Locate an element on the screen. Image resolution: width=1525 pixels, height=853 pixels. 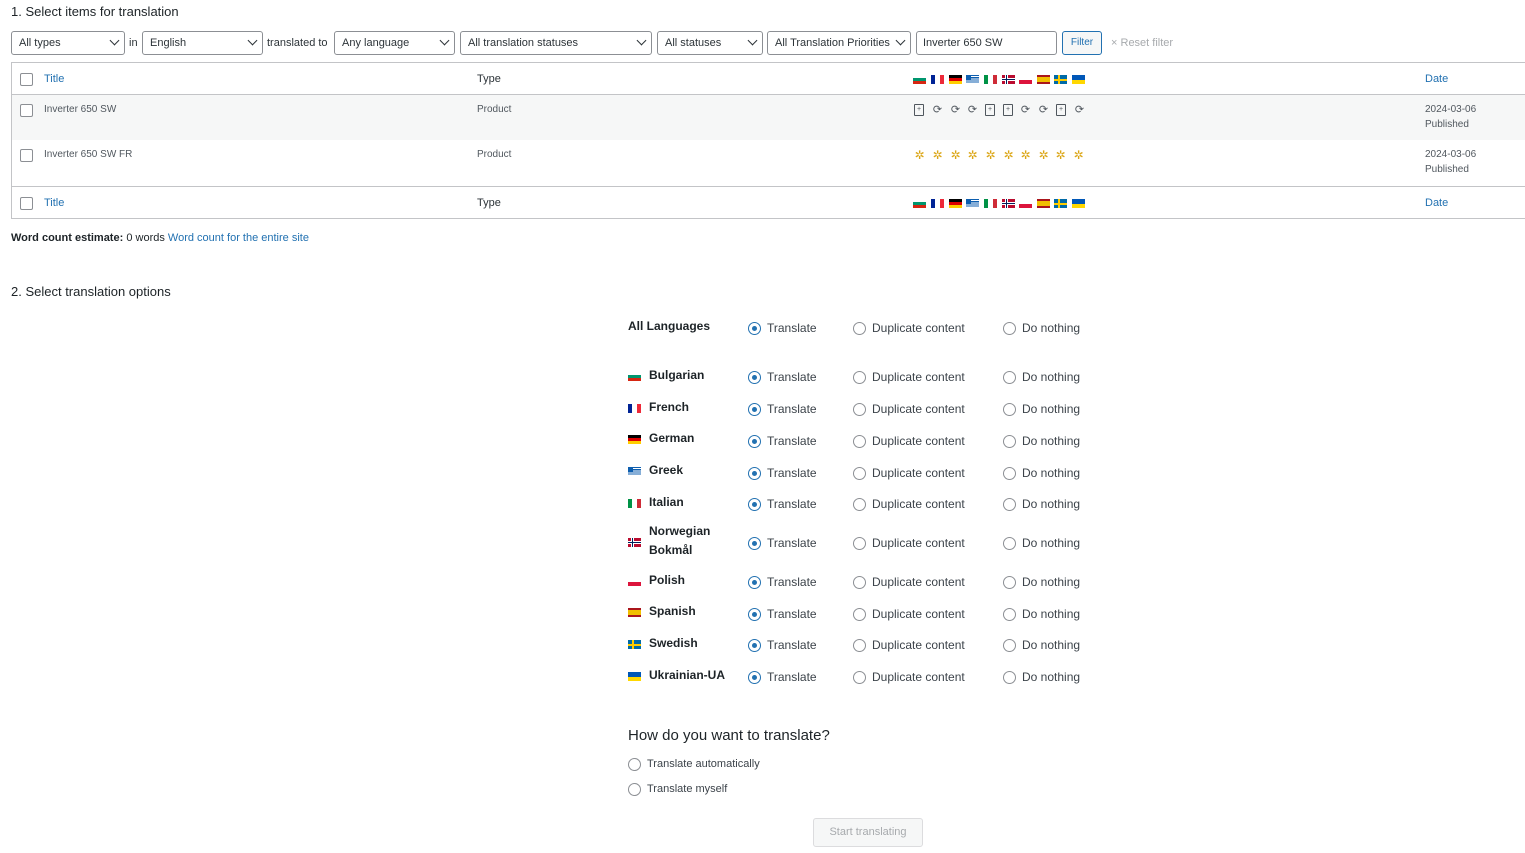
swedish-nothing-radio is located at coordinates (1009, 645).